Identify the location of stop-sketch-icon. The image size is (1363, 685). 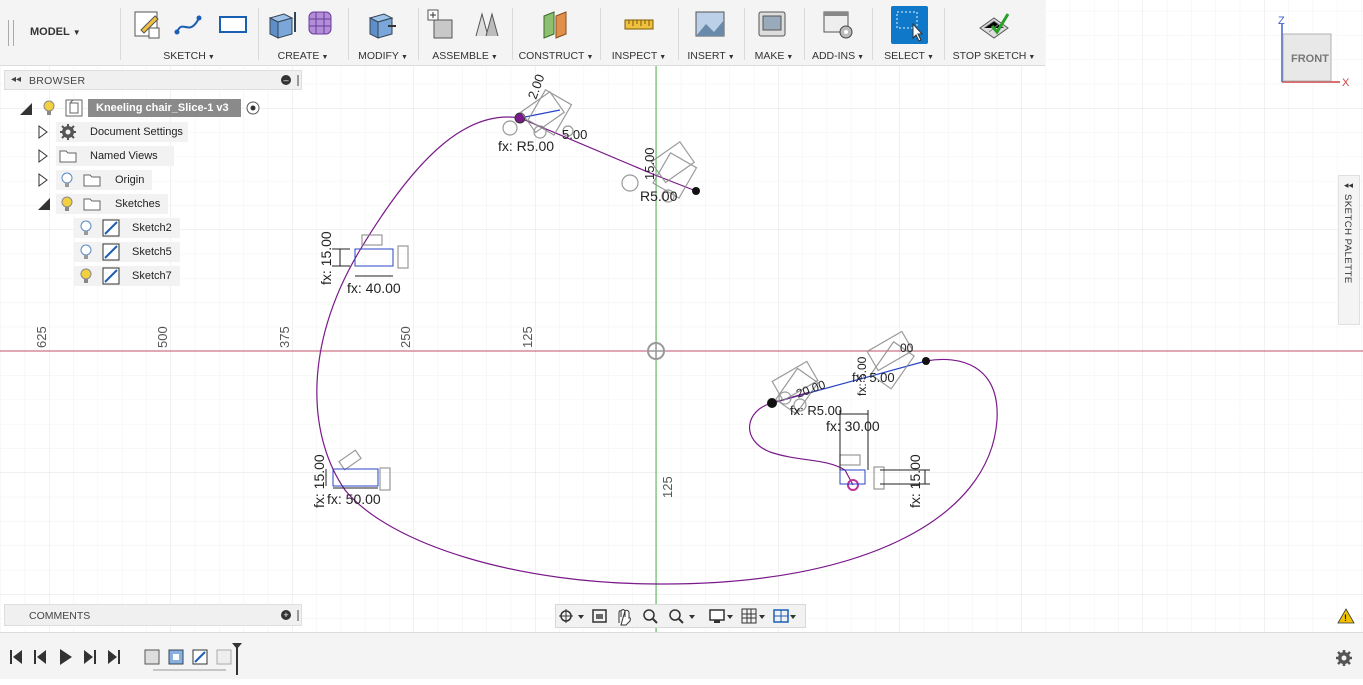
(994, 24).